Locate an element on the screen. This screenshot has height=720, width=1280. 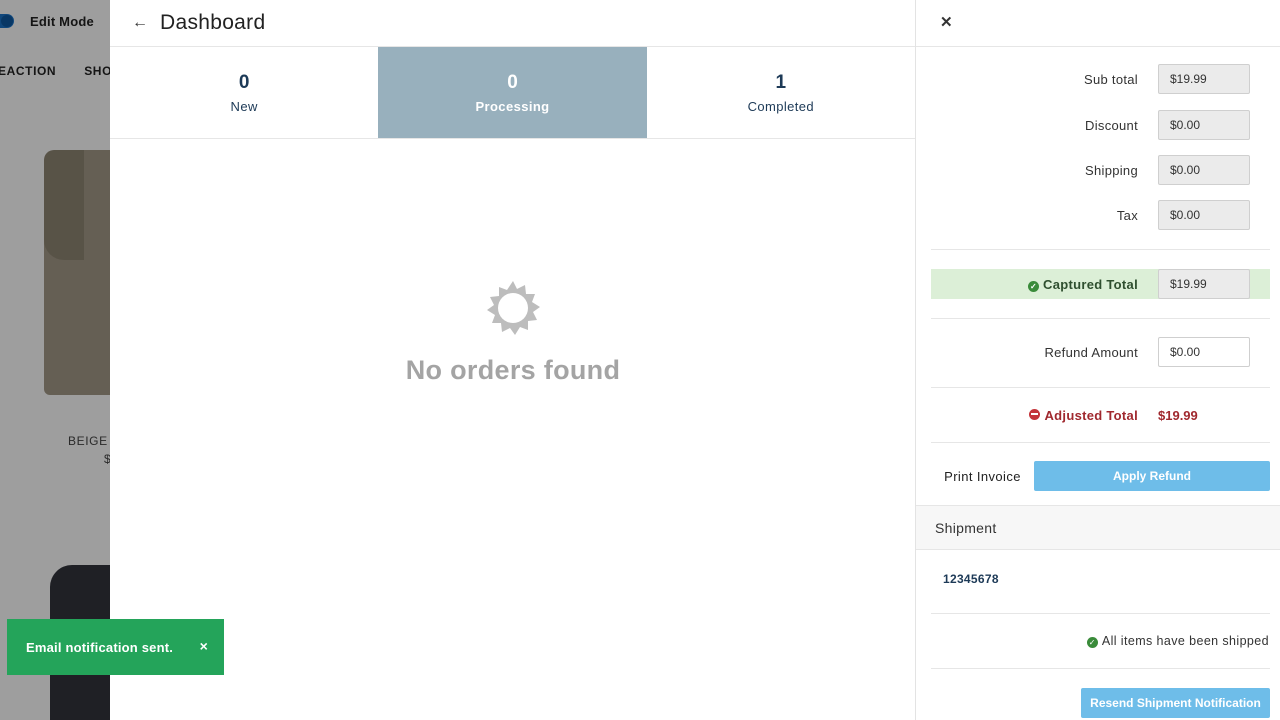
captured-total-label: ✓ Captured Total is located at coordinates (1044, 284).